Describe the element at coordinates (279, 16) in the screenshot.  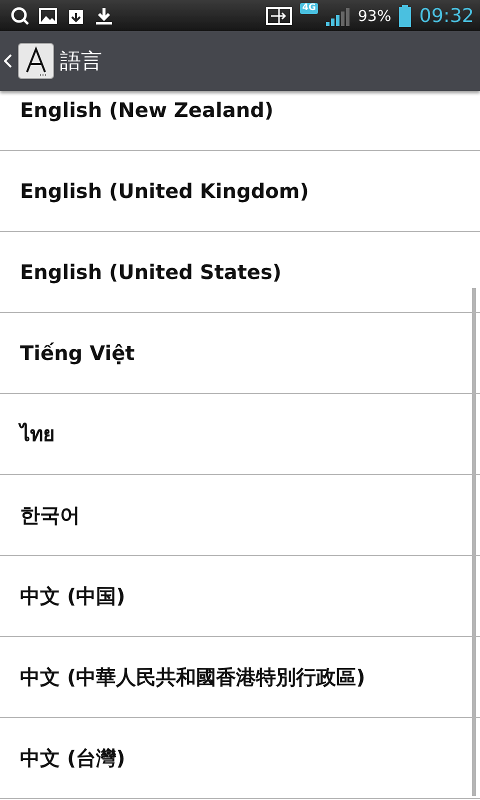
I see `screen-share-icon` at that location.